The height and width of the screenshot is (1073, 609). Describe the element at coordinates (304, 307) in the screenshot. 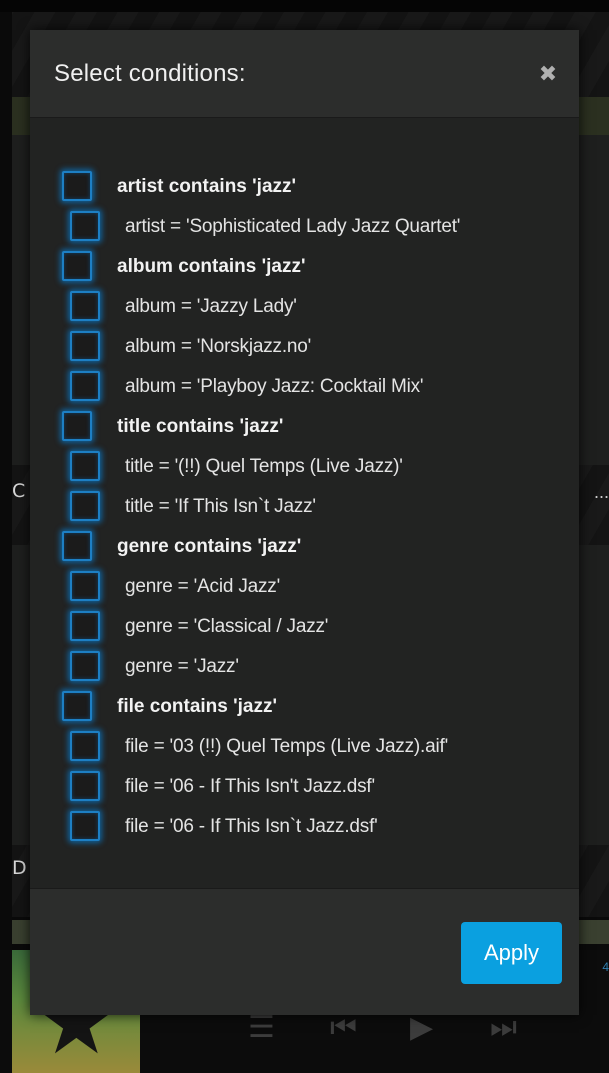

I see `condition-item-row: album = 'Jazzy Lady'` at that location.